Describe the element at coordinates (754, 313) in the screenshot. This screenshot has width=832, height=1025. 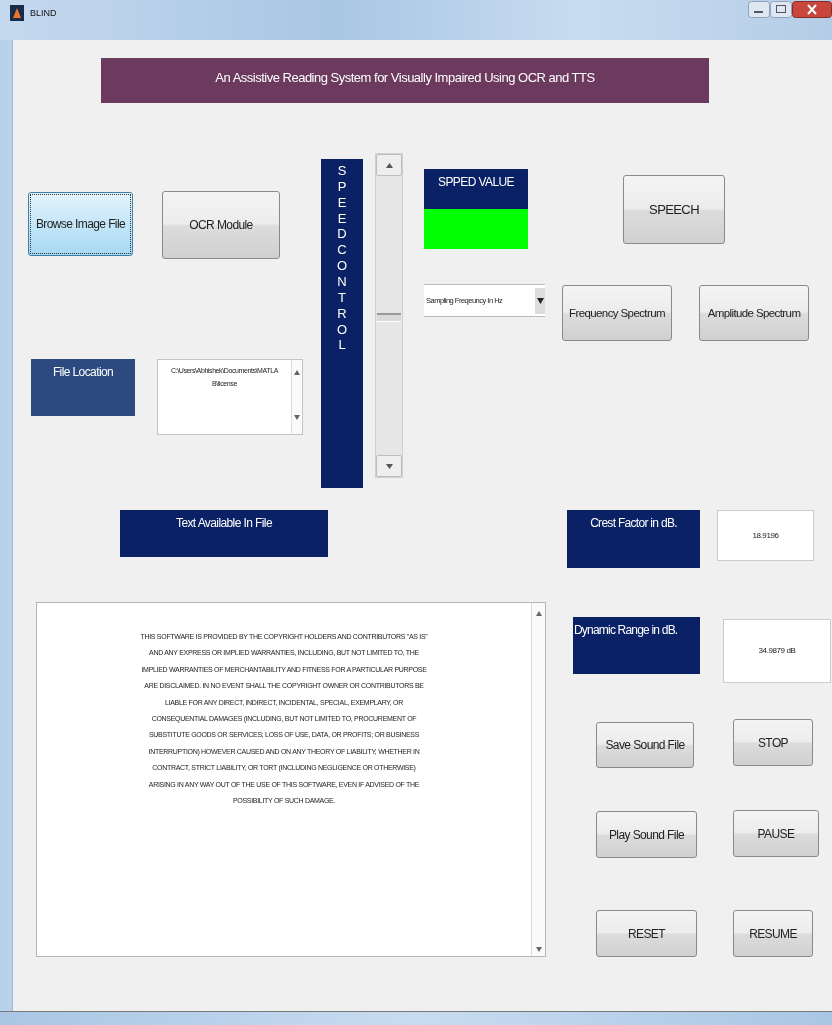
I see `amplitude-spectrum-button: Amplitude Spectrum` at that location.